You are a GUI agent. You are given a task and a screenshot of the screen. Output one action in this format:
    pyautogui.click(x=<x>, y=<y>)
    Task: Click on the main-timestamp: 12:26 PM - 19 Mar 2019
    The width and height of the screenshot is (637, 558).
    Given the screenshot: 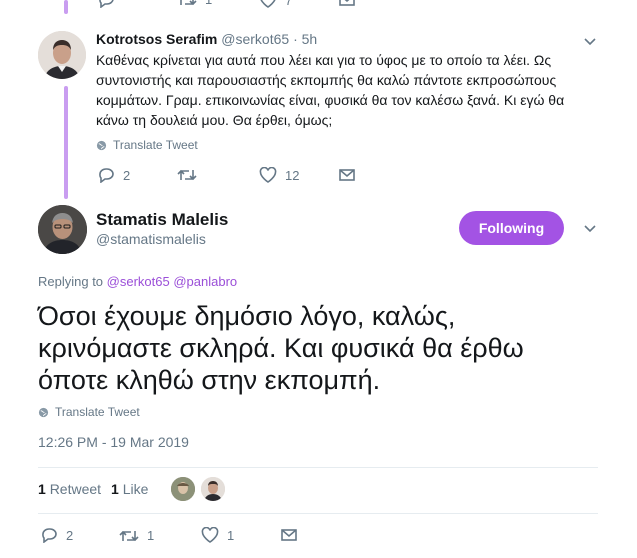 What is the action you would take?
    pyautogui.click(x=113, y=442)
    